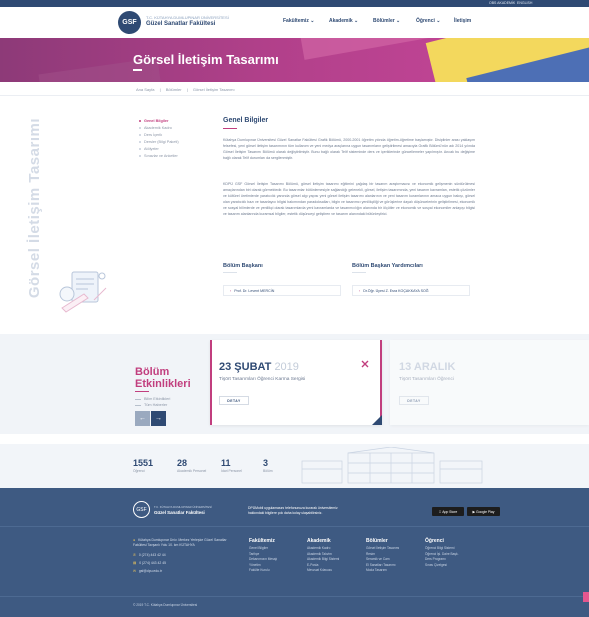  What do you see at coordinates (163, 384) in the screenshot?
I see `events-heading-line: Etkinlikleri` at bounding box center [163, 384].